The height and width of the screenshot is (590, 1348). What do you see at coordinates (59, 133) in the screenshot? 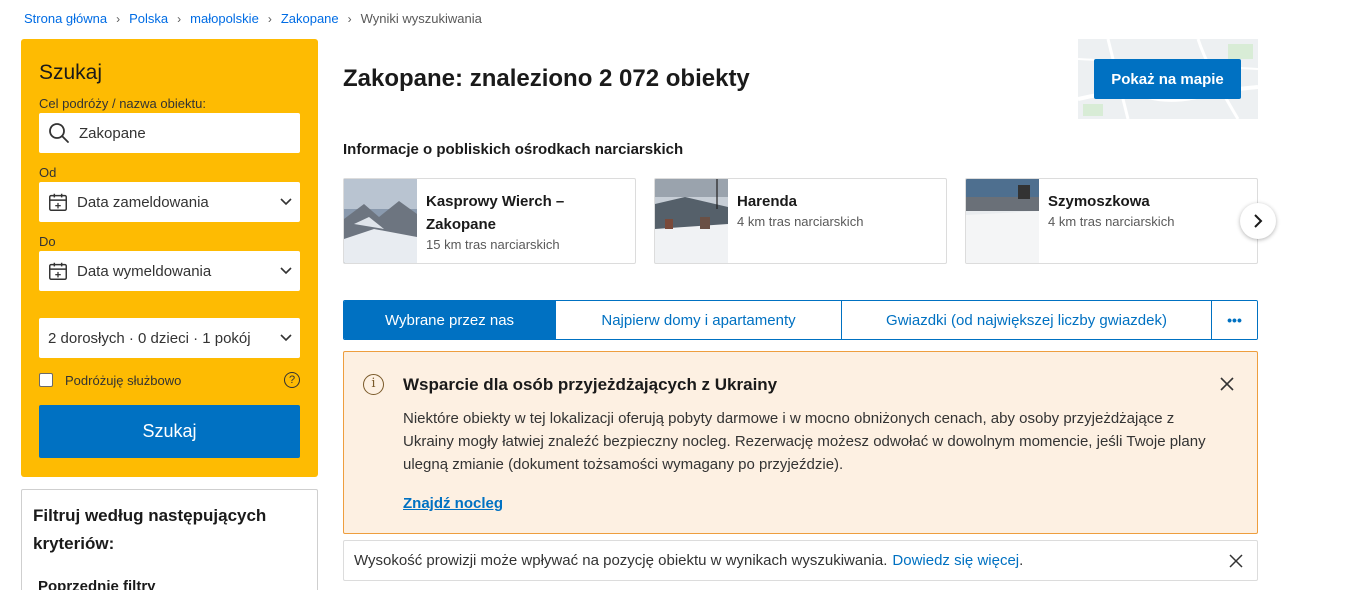
I see `search-icon` at bounding box center [59, 133].